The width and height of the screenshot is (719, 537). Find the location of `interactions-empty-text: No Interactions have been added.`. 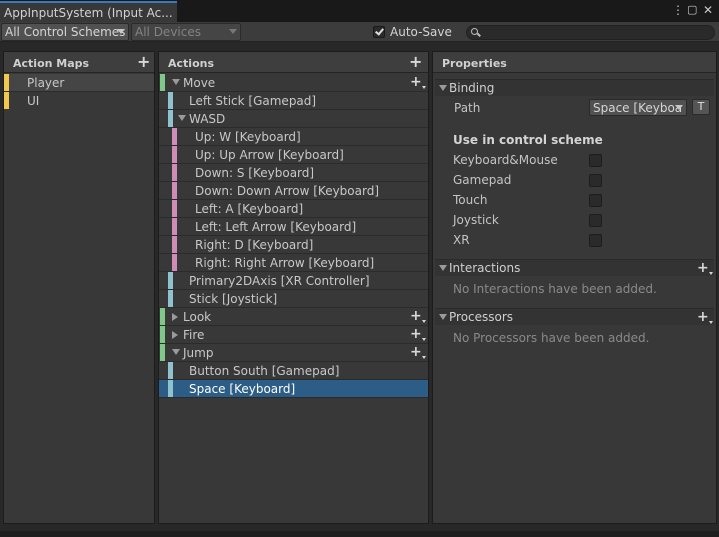

interactions-empty-text: No Interactions have been added. is located at coordinates (555, 289).